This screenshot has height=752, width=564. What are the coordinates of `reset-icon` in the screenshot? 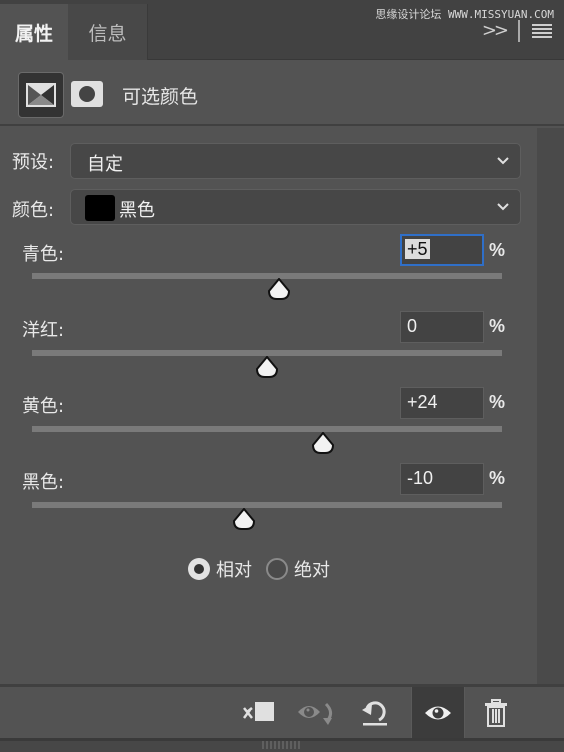 It's located at (374, 712).